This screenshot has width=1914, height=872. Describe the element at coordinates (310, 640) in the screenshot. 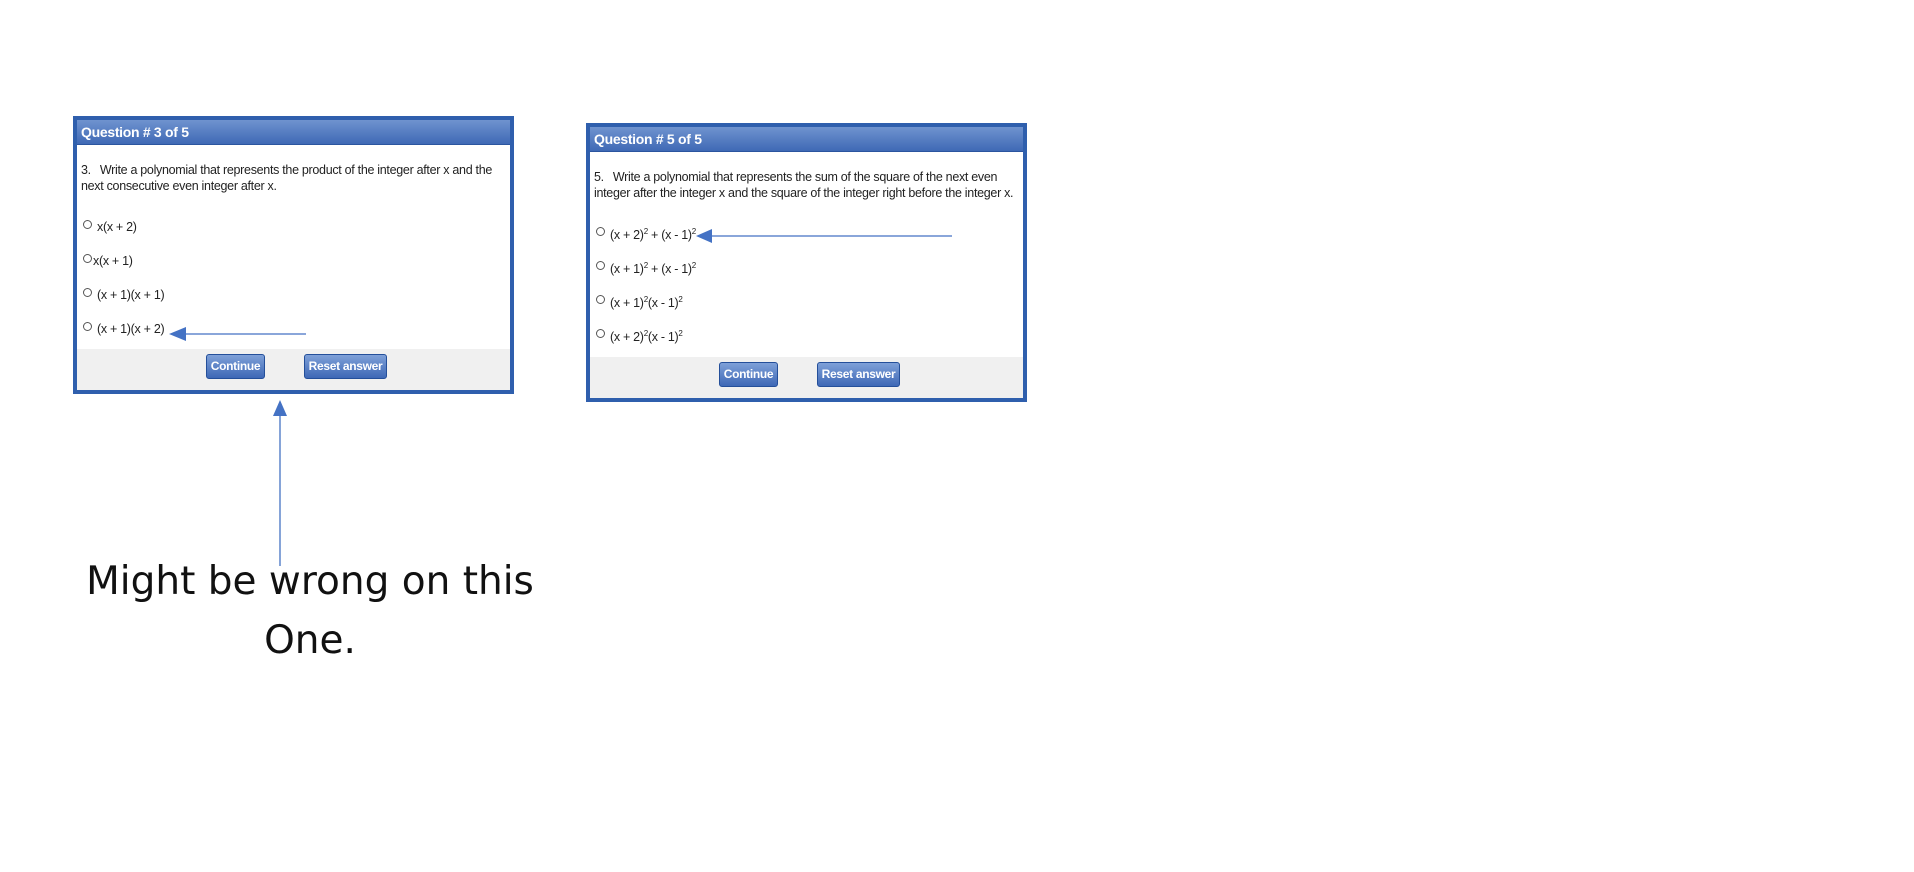

I see `annotation-line-2: One.` at that location.